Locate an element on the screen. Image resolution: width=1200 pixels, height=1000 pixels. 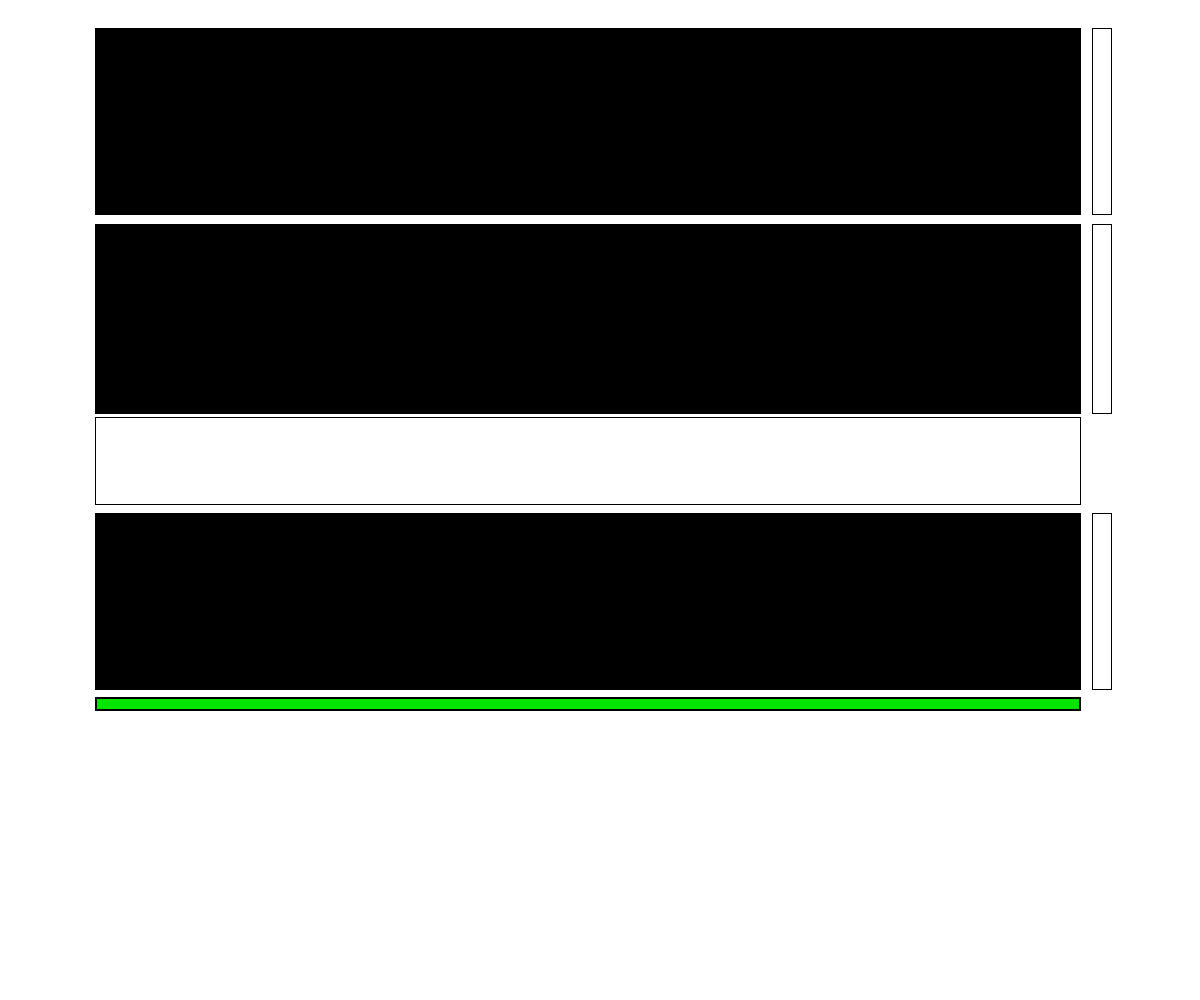
intensity-colorbar is located at coordinates (1102, 601).